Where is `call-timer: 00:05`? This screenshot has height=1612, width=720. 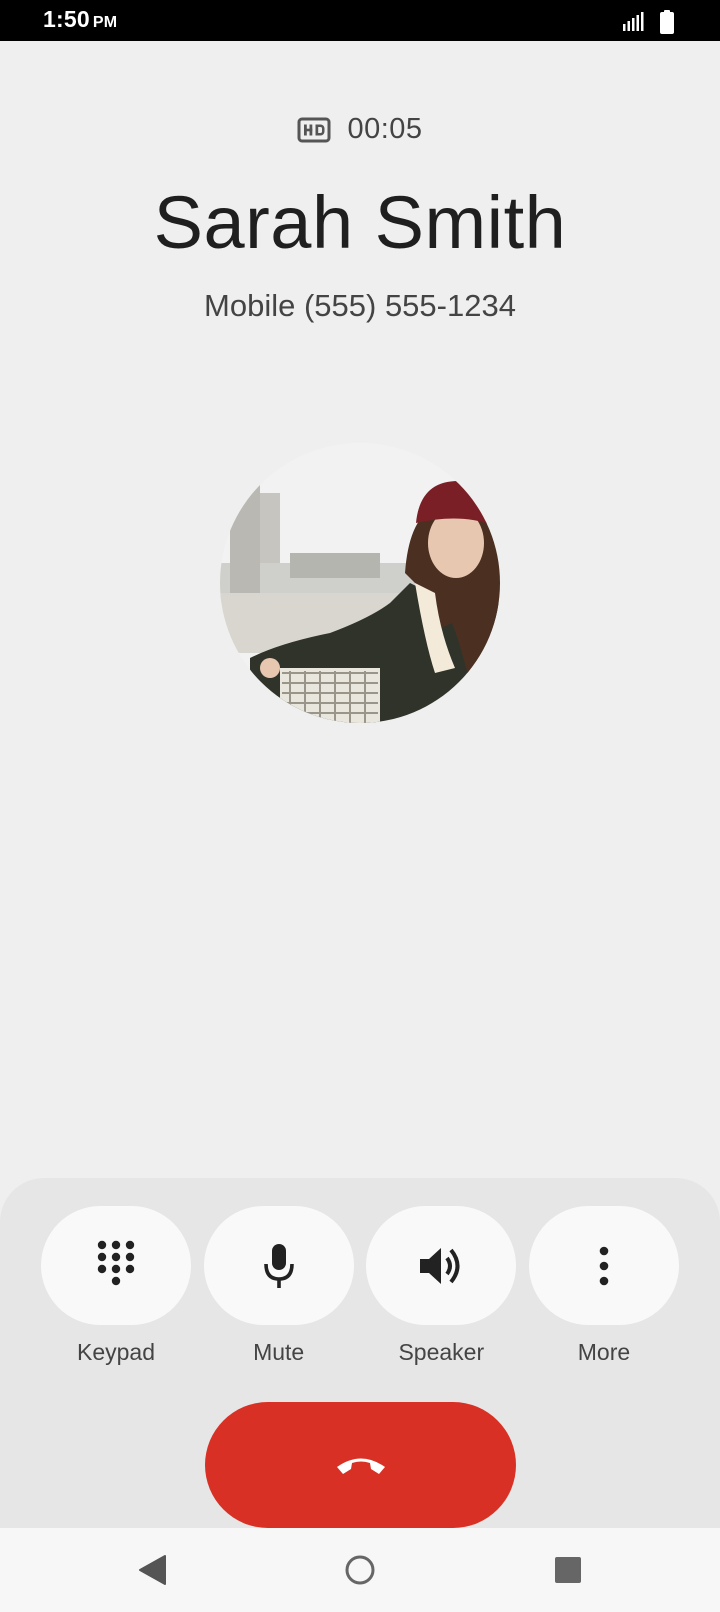
call-timer: 00:05 is located at coordinates (385, 129).